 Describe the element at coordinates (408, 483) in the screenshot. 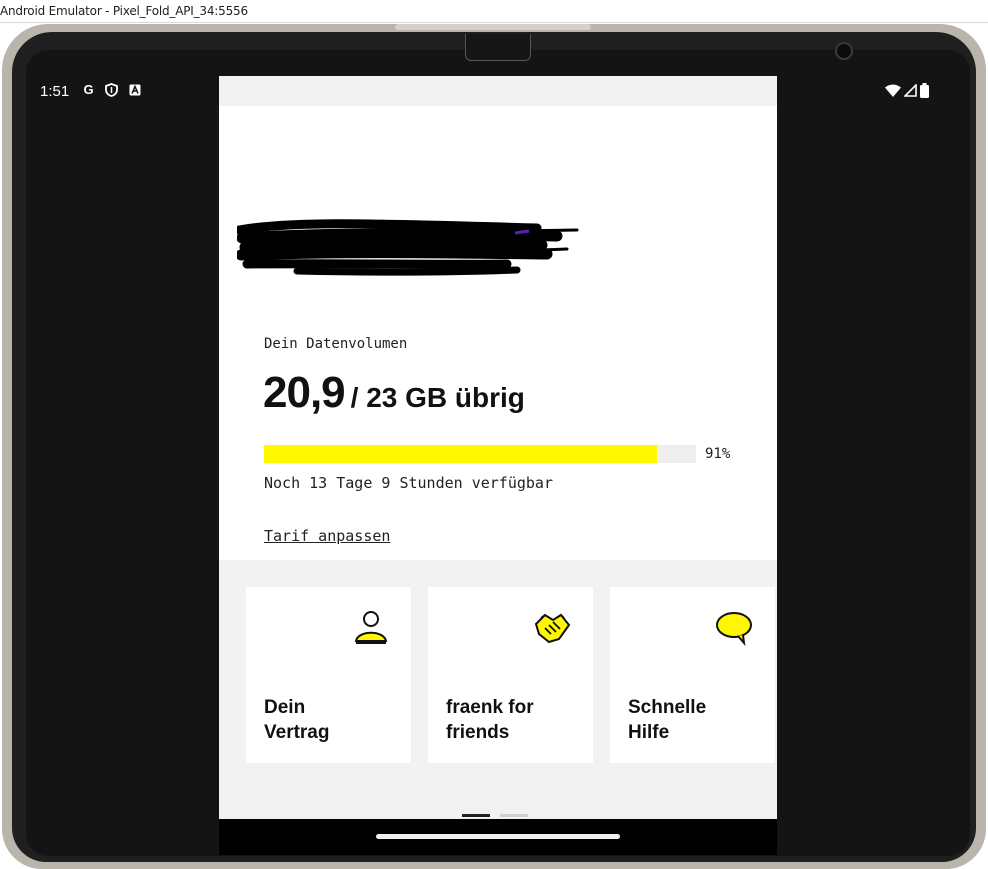

I see `remaining-time: Noch 13 Tage 9 Stunden verfügbar` at that location.